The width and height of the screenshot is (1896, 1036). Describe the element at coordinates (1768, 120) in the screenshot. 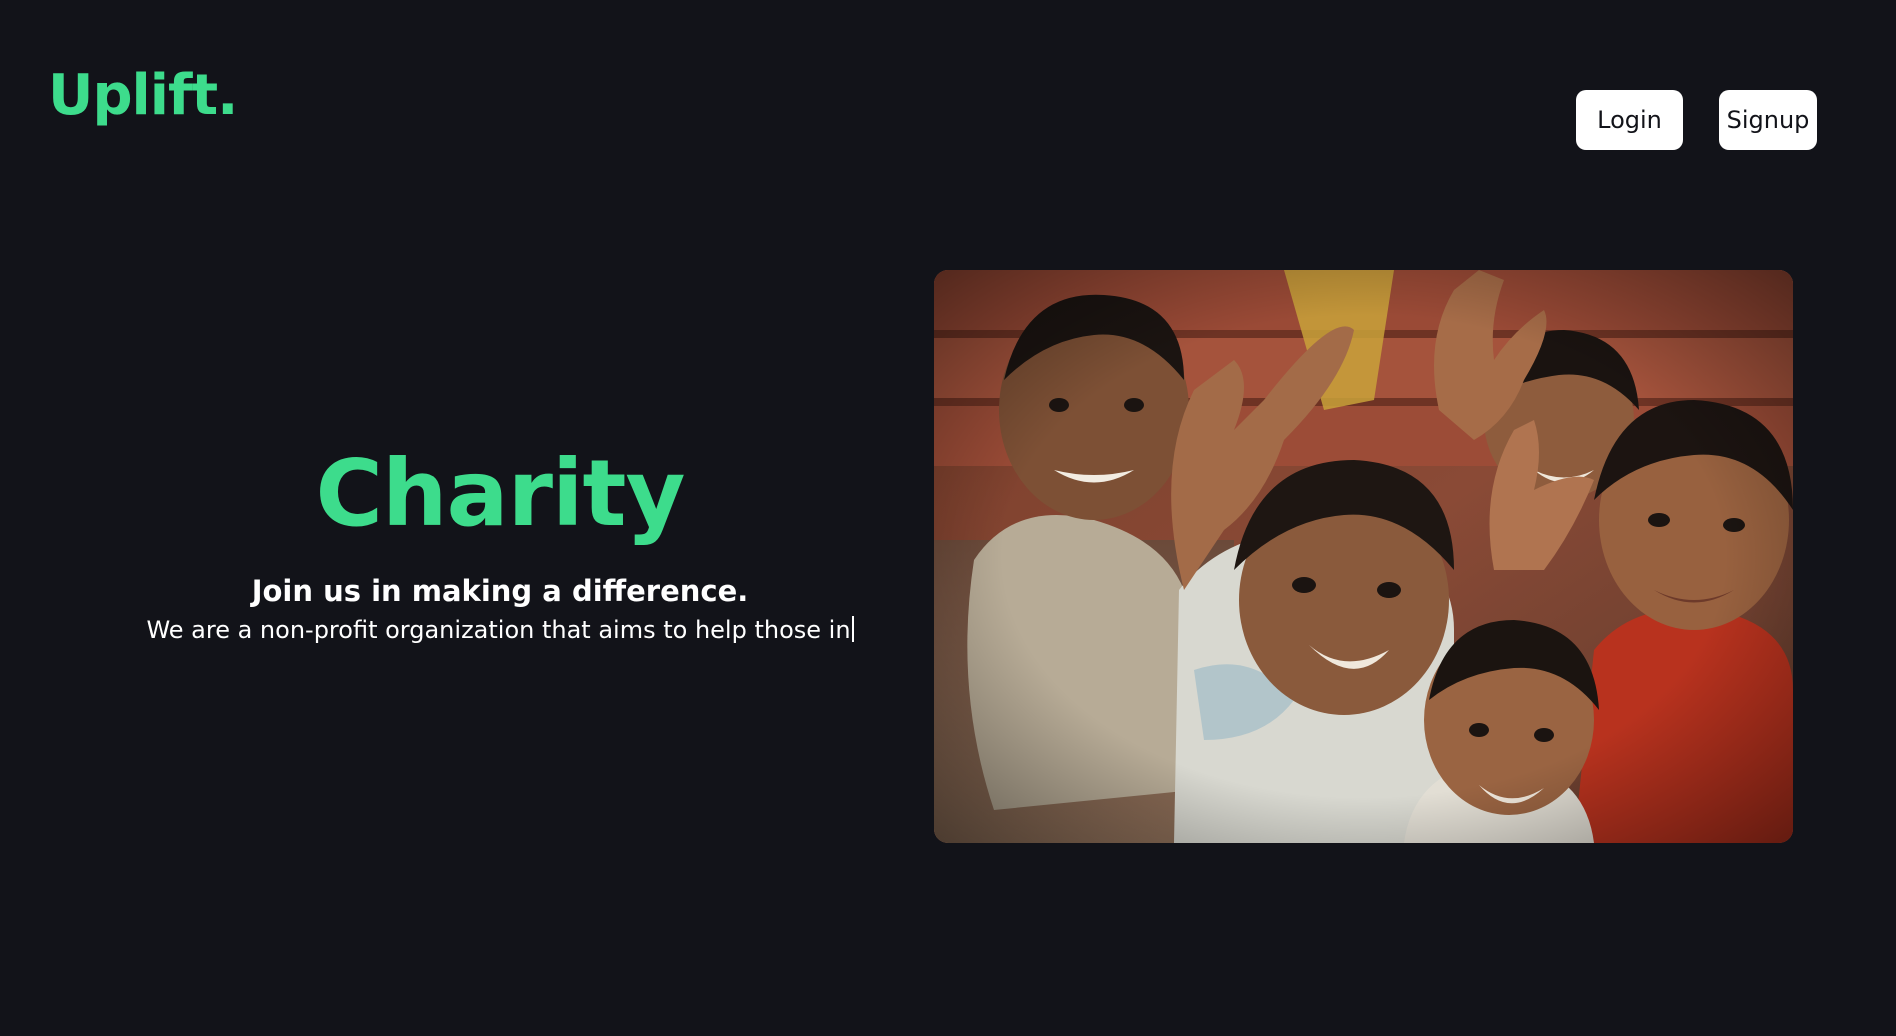

I see `signup-button: Signup` at that location.